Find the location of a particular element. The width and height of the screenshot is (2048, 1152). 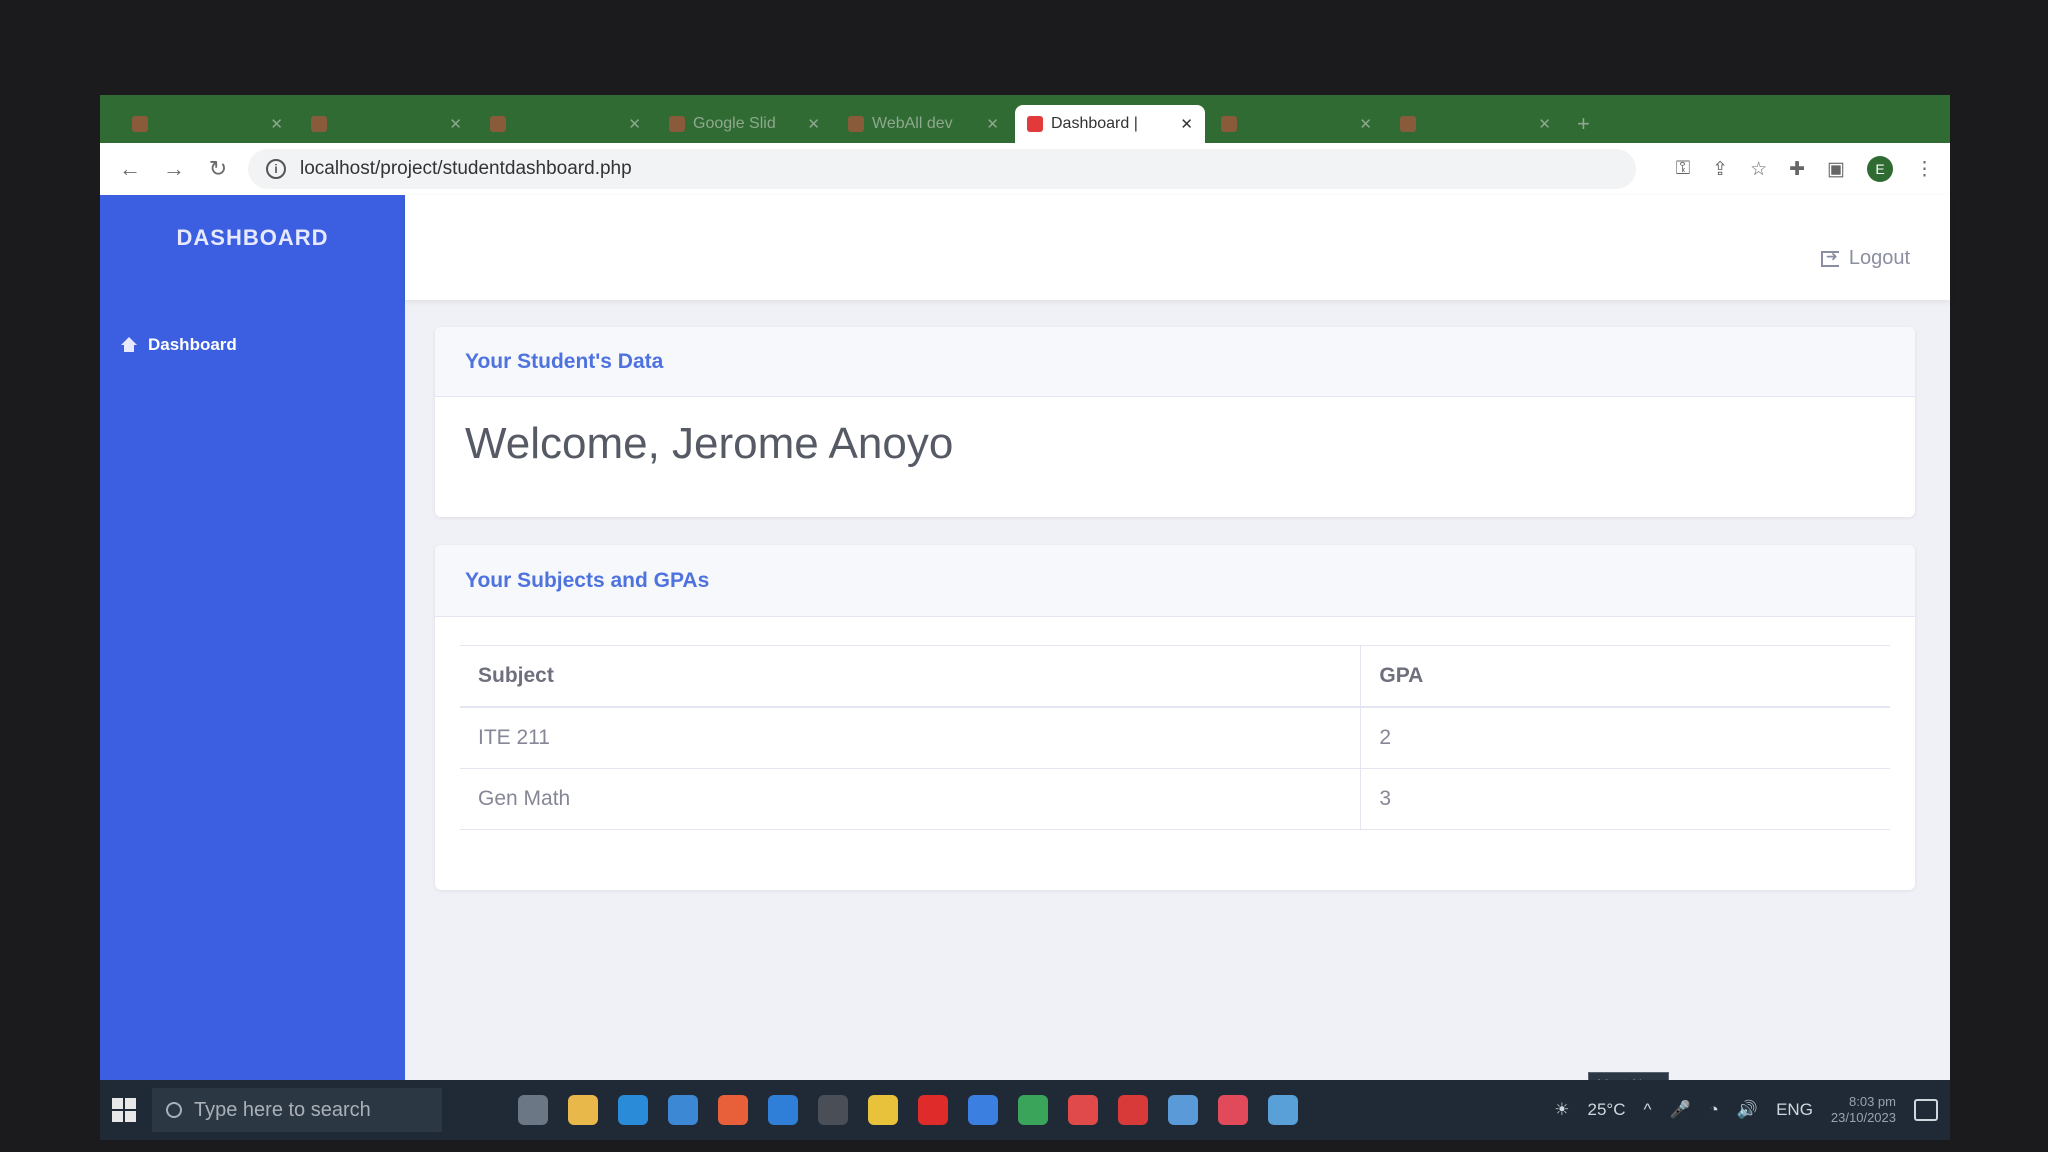

file-explorer-icon is located at coordinates (583, 1110).